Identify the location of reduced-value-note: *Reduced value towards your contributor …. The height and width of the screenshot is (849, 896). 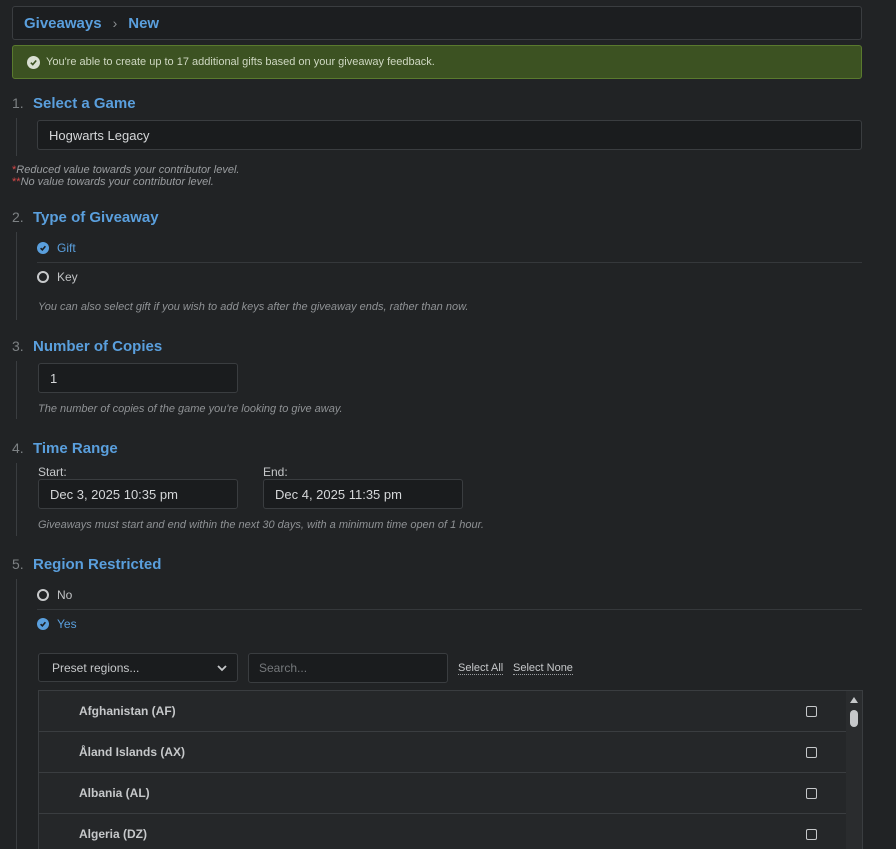
(125, 170).